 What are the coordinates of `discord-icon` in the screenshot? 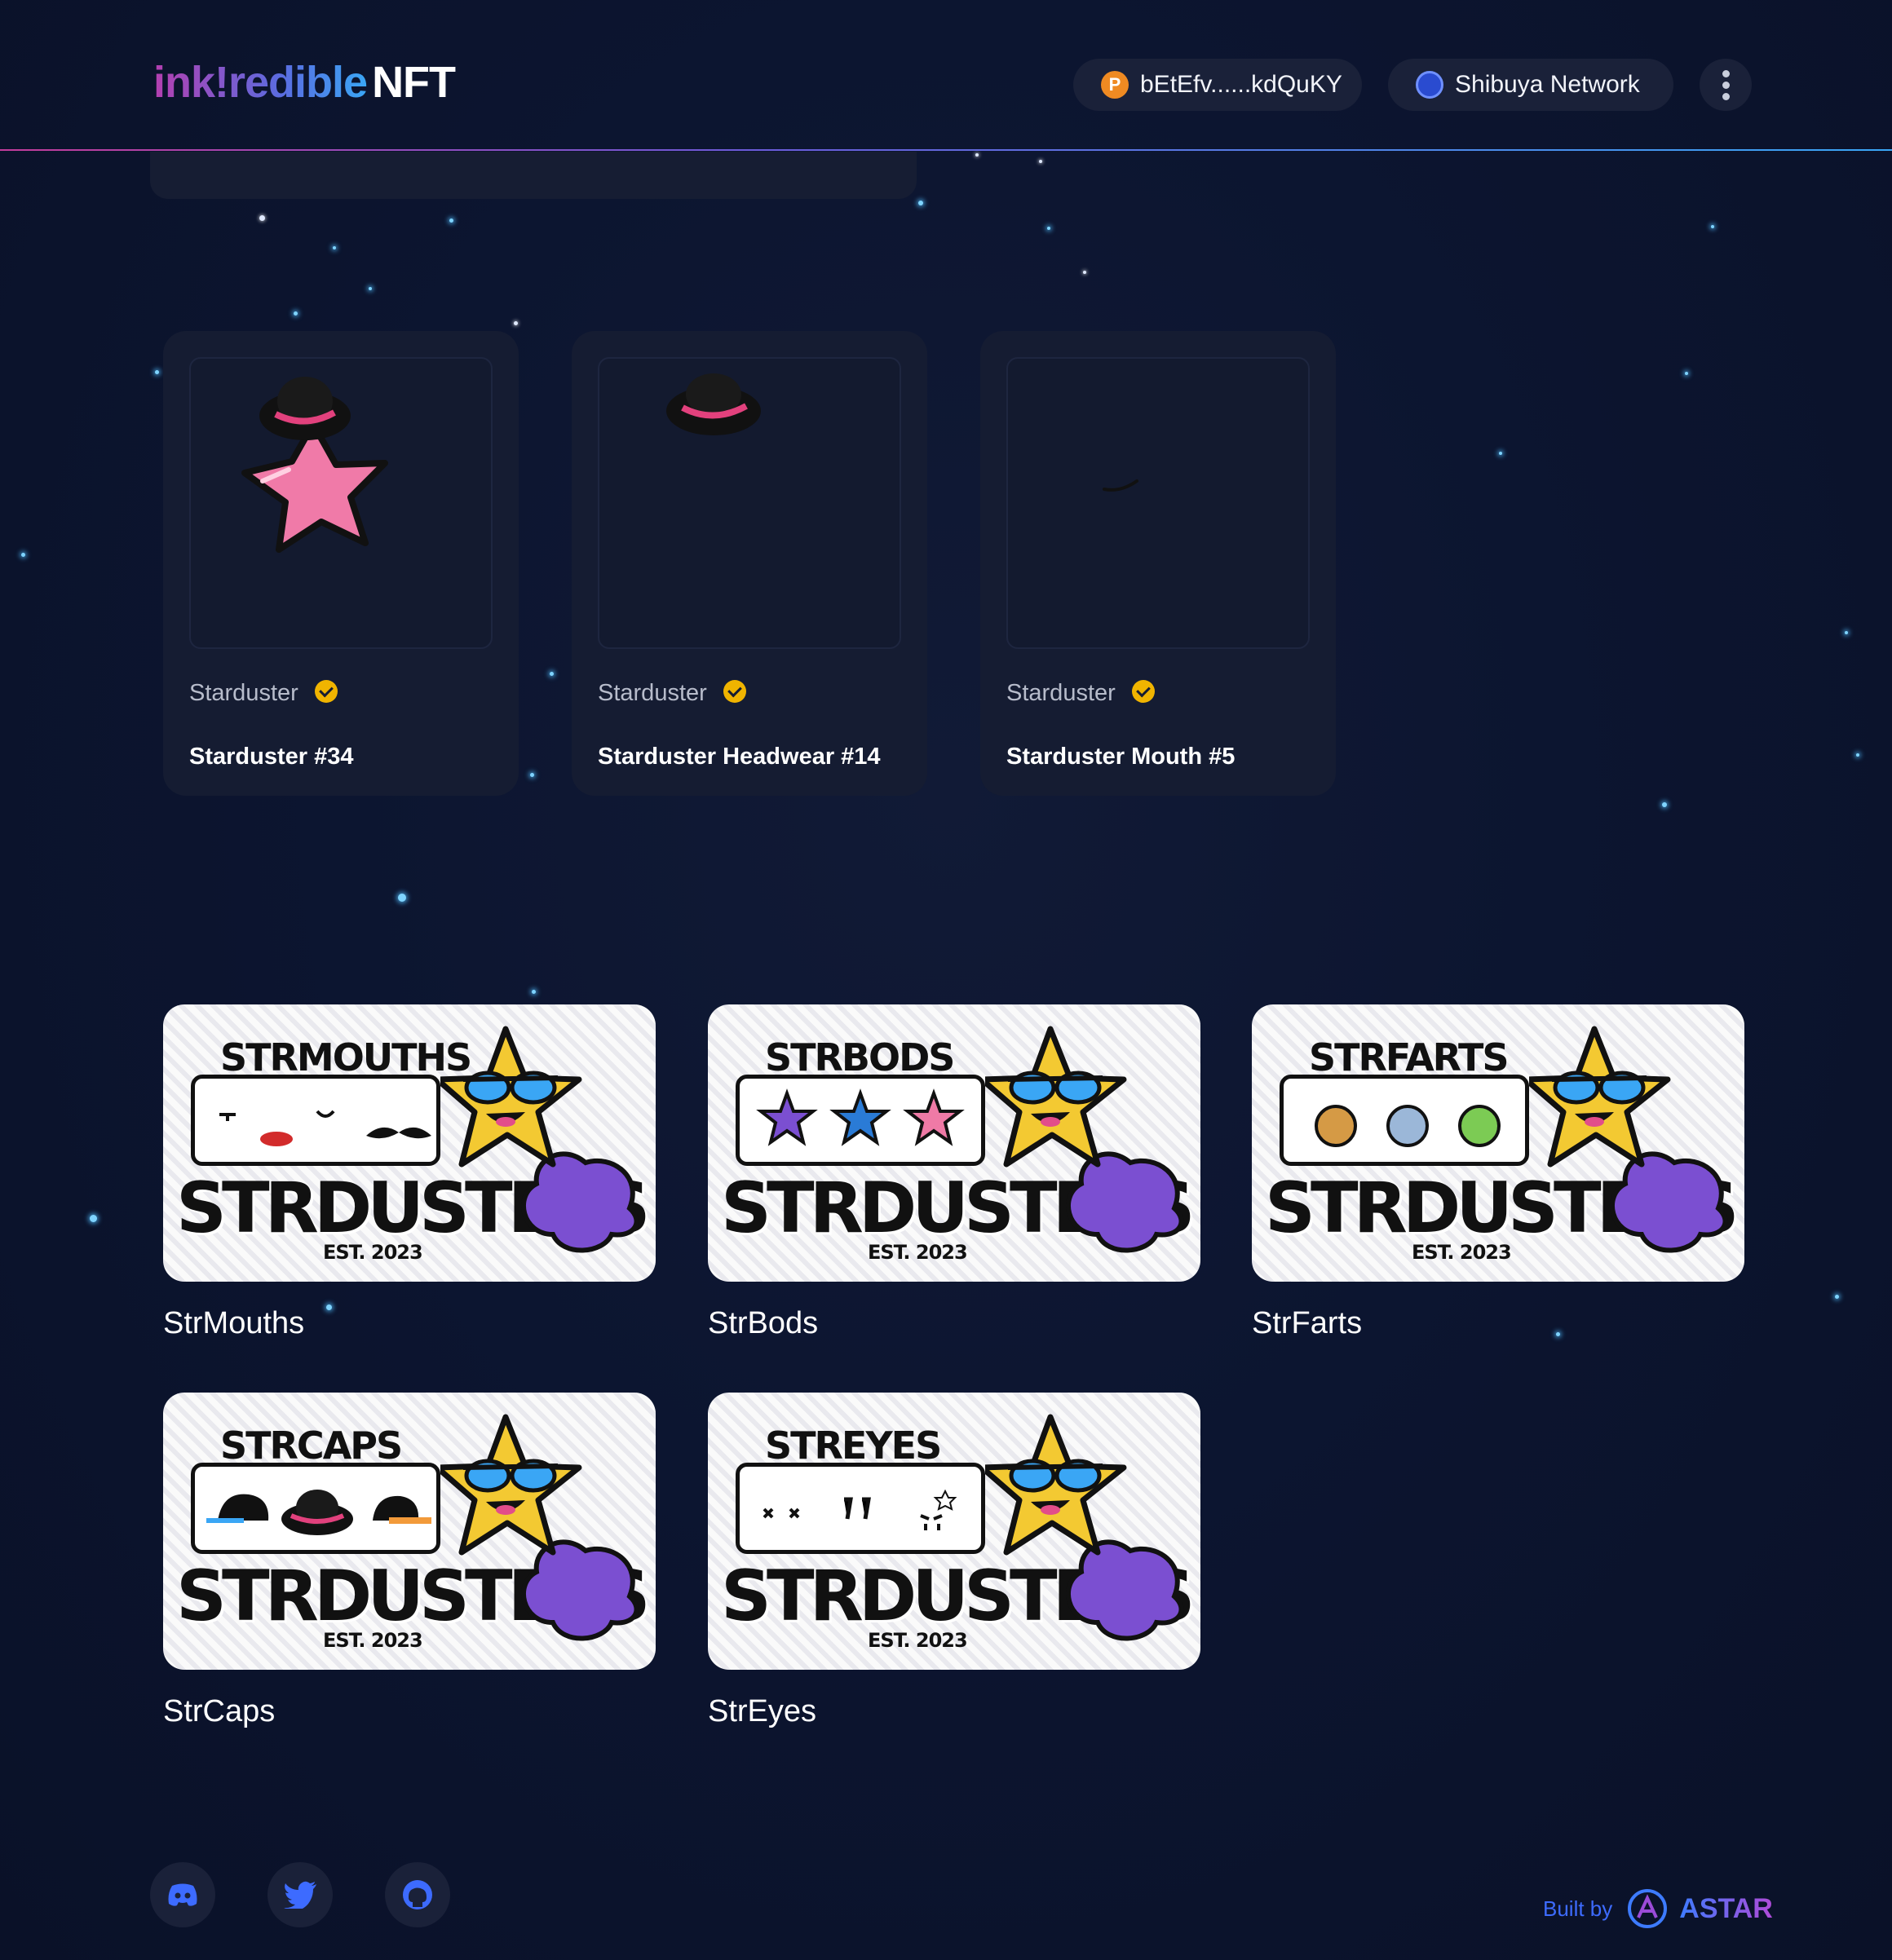 It's located at (182, 1895).